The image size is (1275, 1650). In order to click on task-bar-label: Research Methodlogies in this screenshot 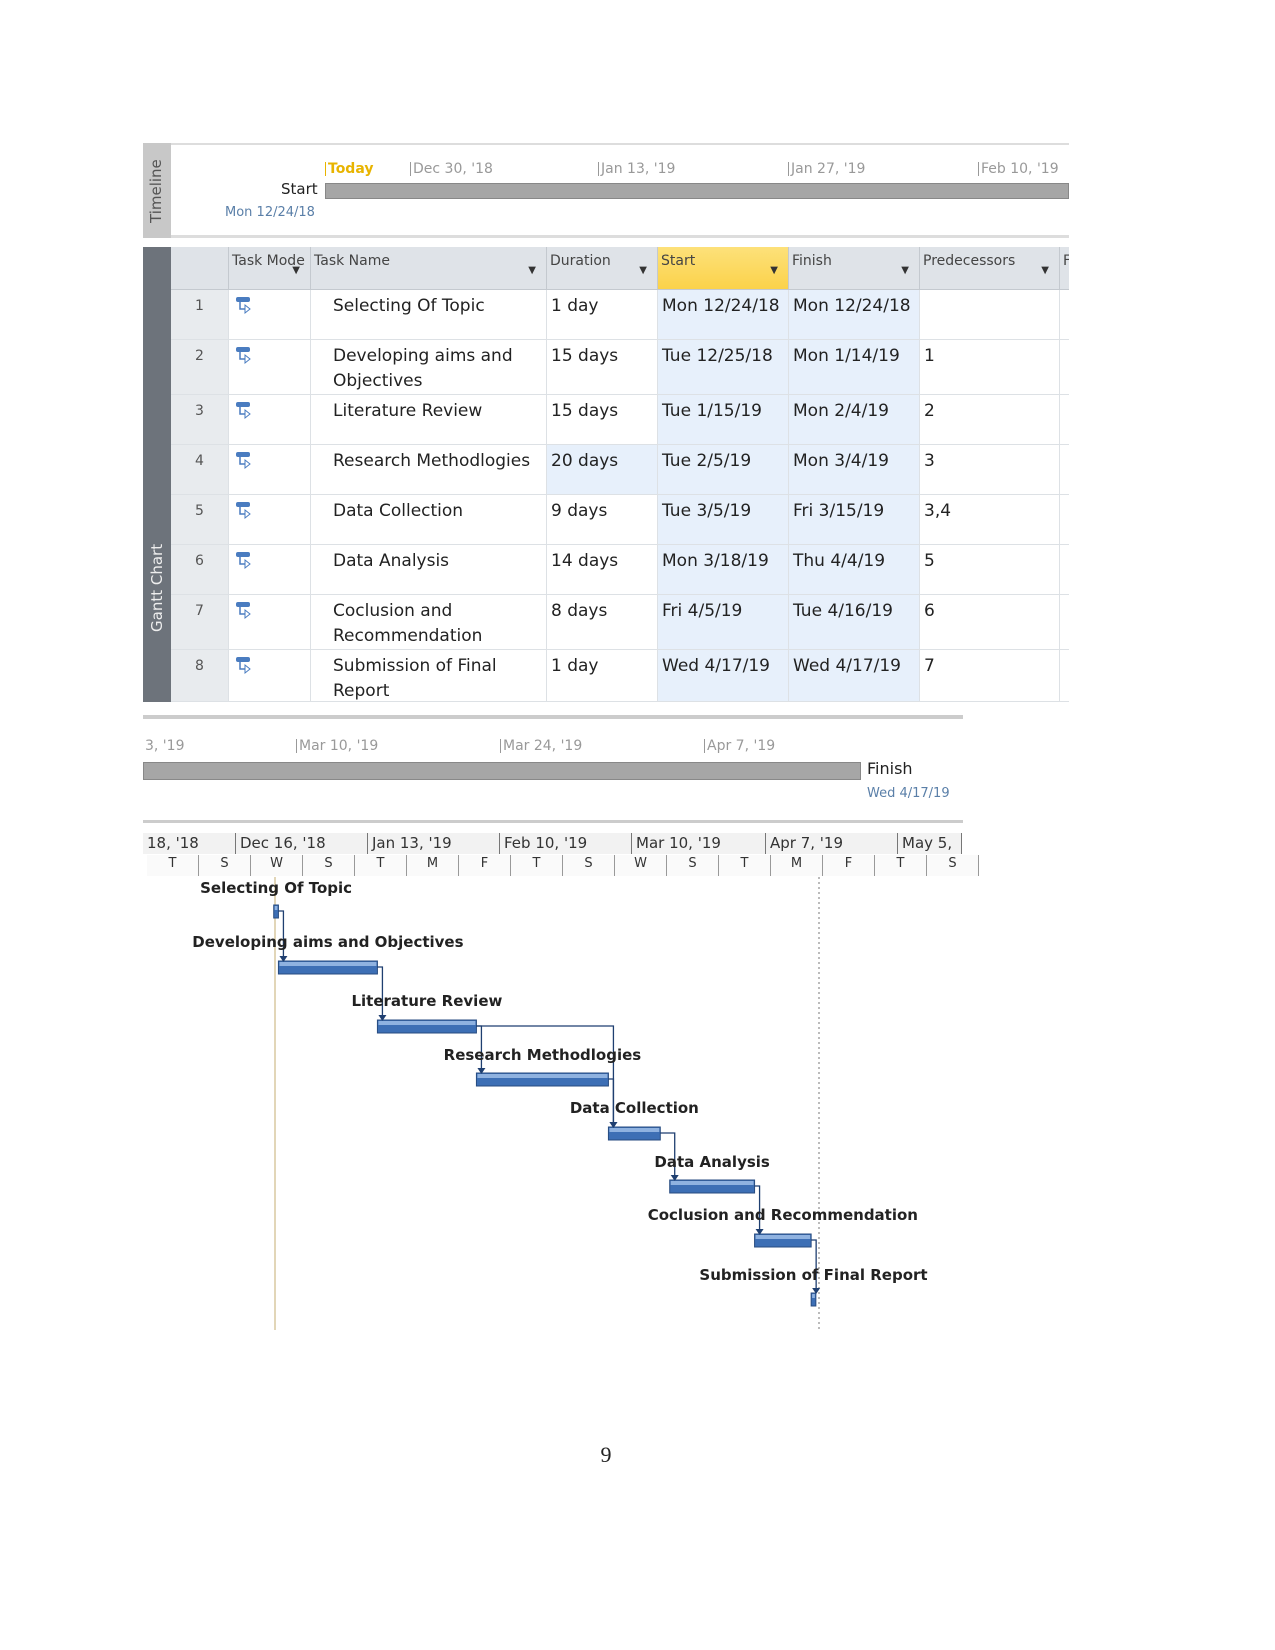, I will do `click(542, 1055)`.